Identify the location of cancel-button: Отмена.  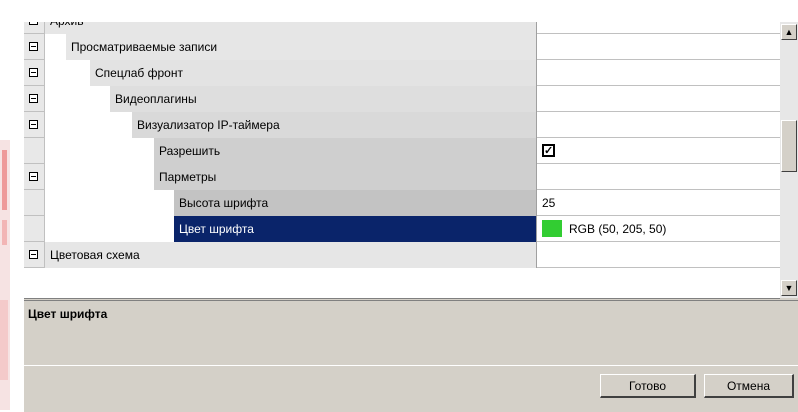
(749, 386).